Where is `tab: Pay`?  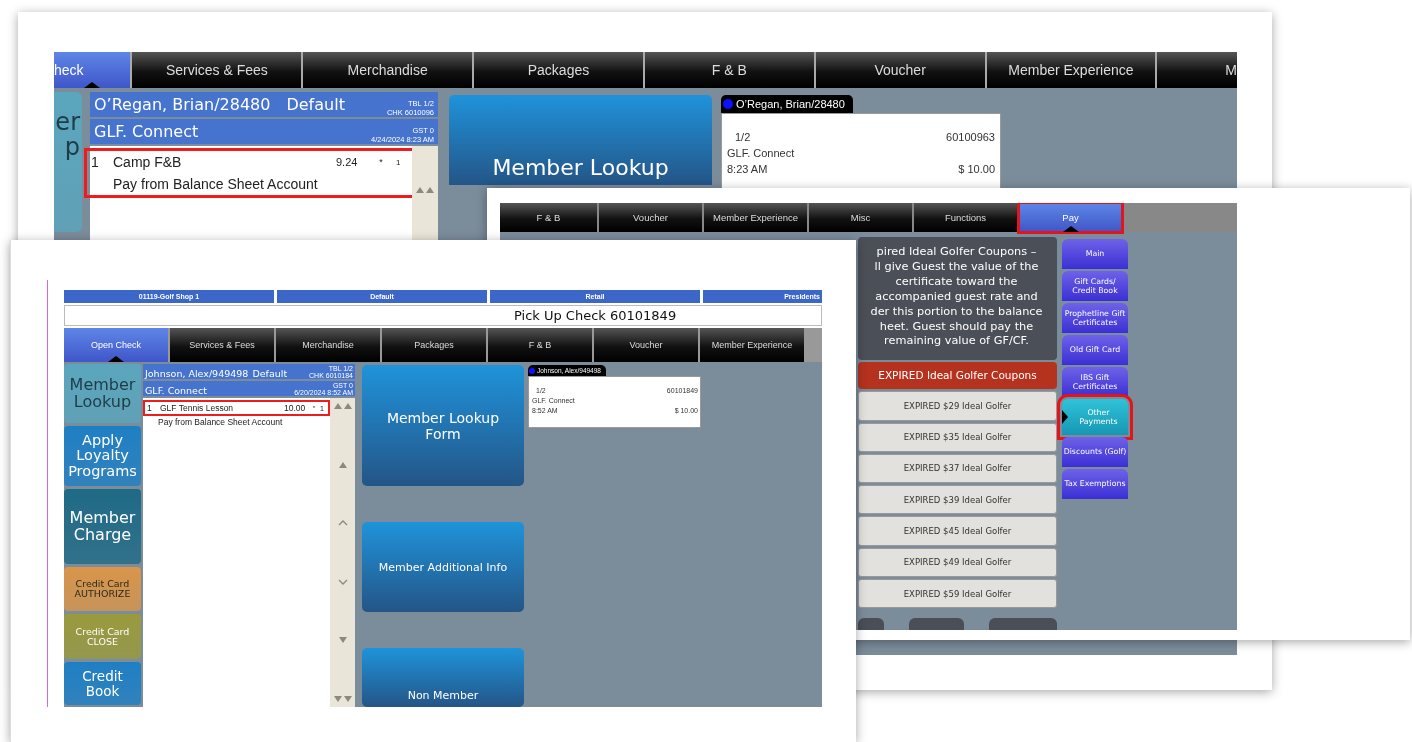
tab: Pay is located at coordinates (1070, 217).